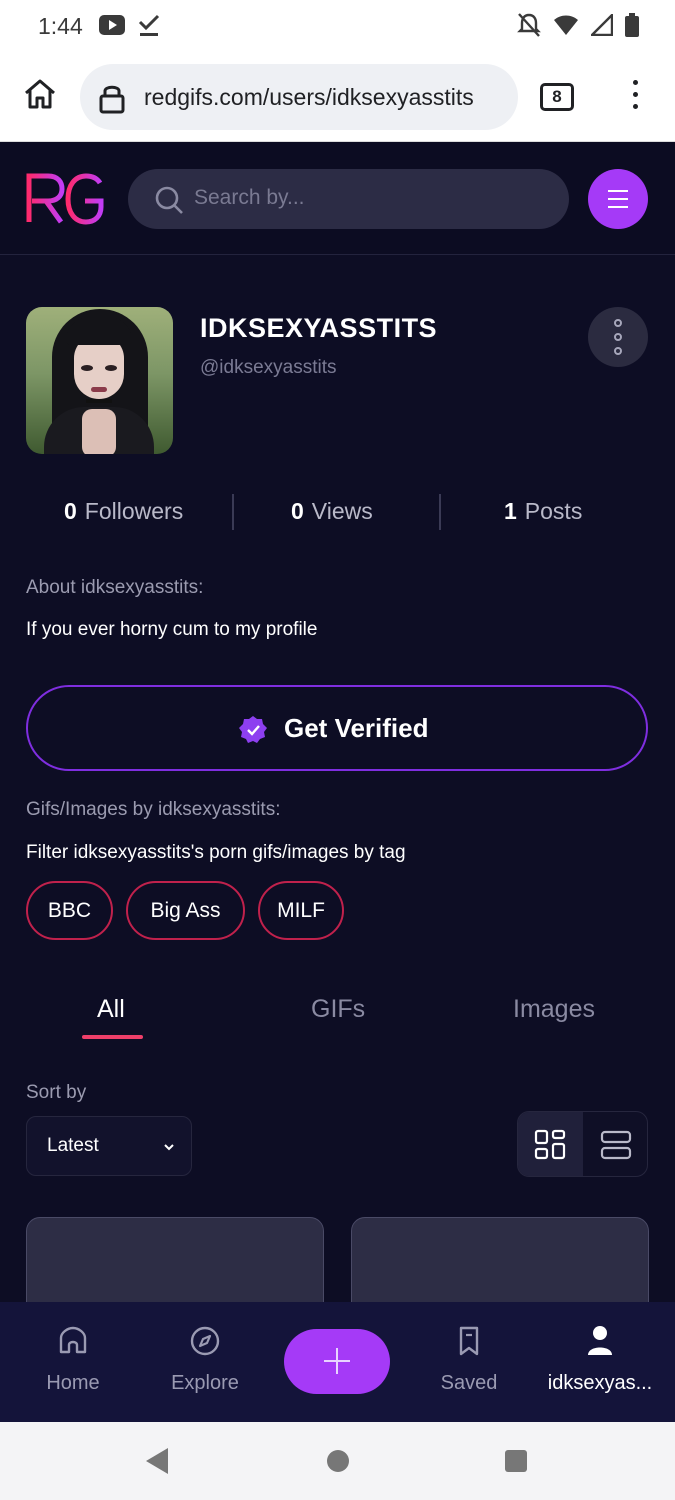 The height and width of the screenshot is (1500, 675). What do you see at coordinates (516, 1461) in the screenshot?
I see `recents-icon` at bounding box center [516, 1461].